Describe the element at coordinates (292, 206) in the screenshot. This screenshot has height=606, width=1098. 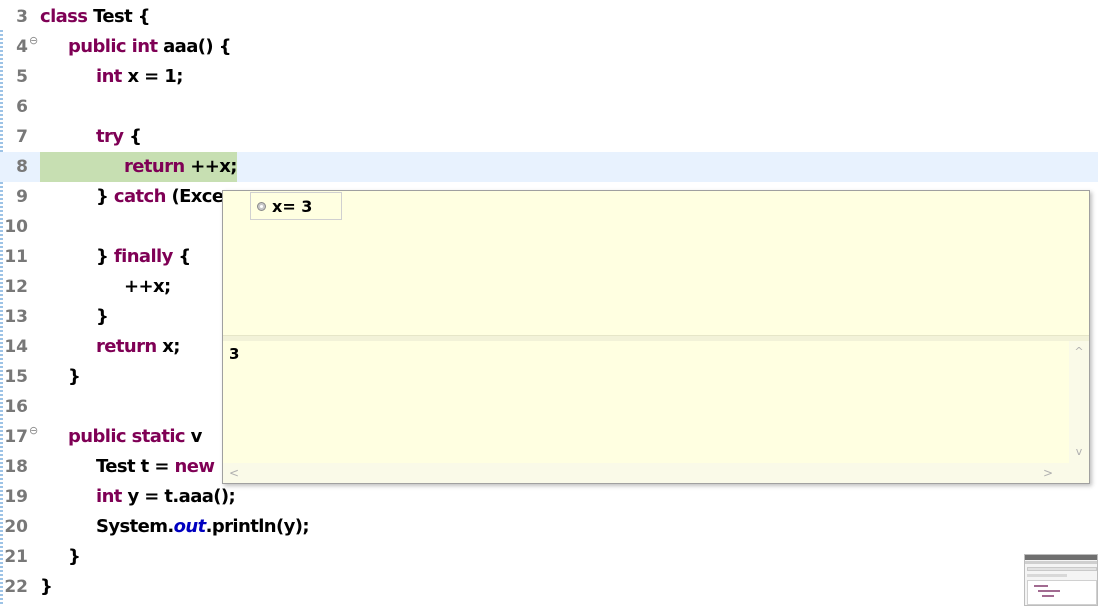
I see `variable-label: x= 3` at that location.